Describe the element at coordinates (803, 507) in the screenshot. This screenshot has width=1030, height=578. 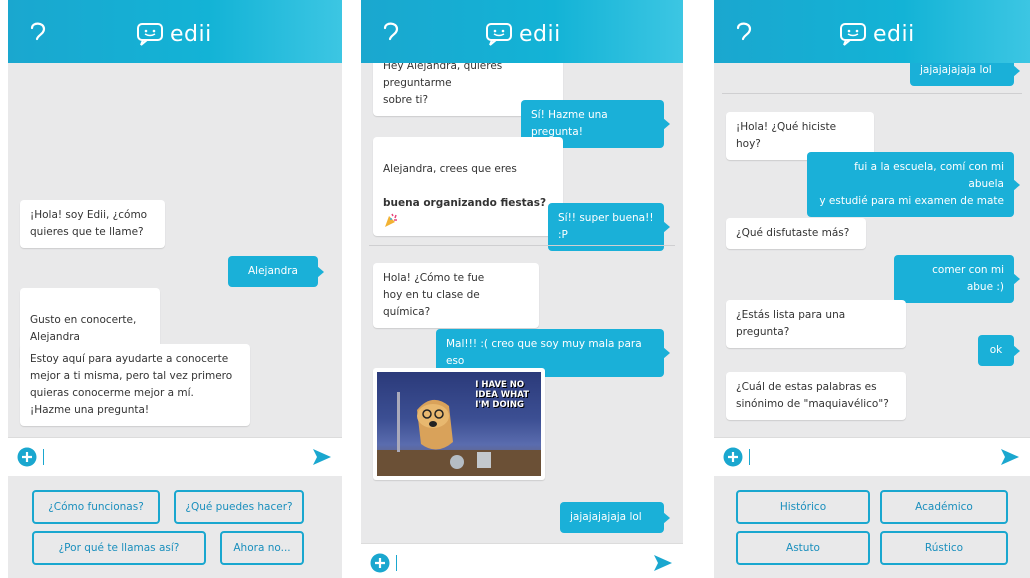
I see `option-historico: Histórico` at that location.